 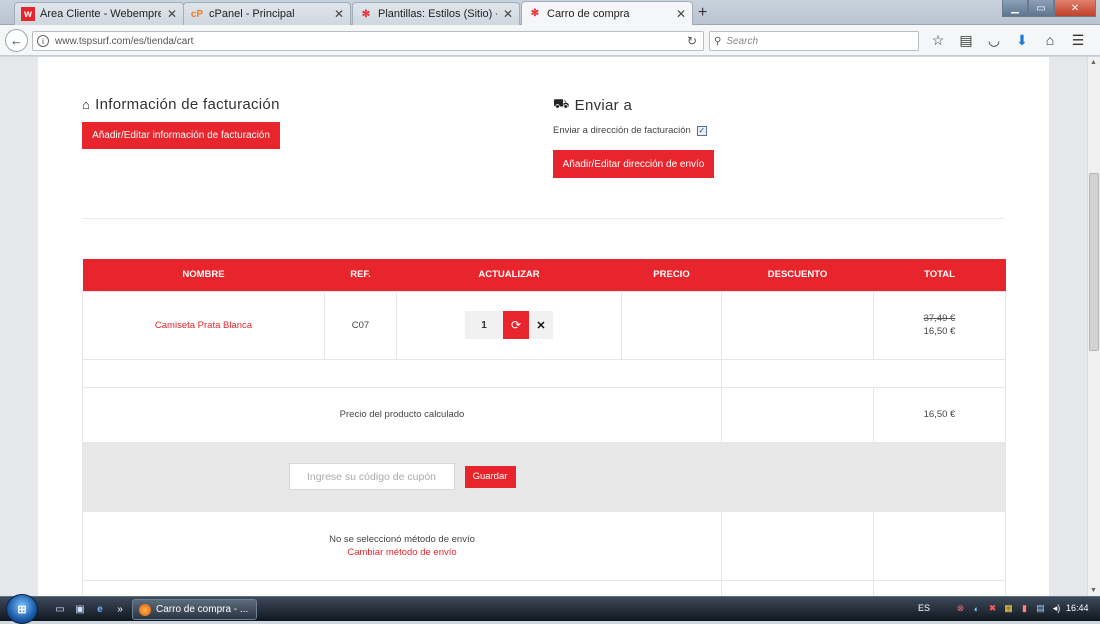 What do you see at coordinates (509, 275) in the screenshot?
I see `col-header-update: ACTUALIZAR` at bounding box center [509, 275].